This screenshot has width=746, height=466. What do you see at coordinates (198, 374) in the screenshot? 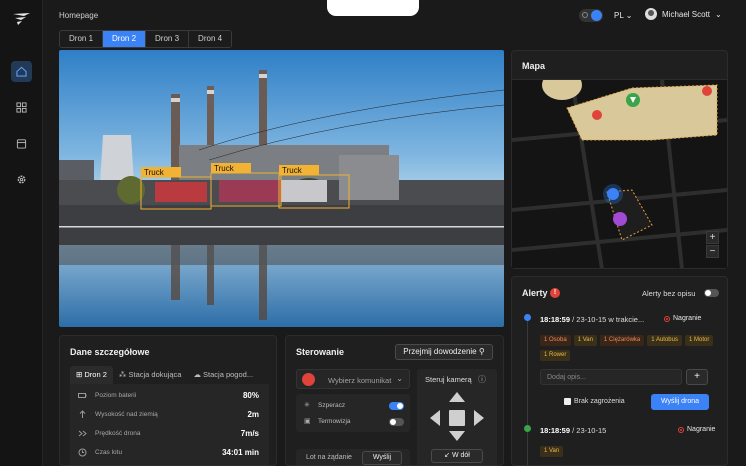
I see `weather-icon: ☁` at bounding box center [198, 374].